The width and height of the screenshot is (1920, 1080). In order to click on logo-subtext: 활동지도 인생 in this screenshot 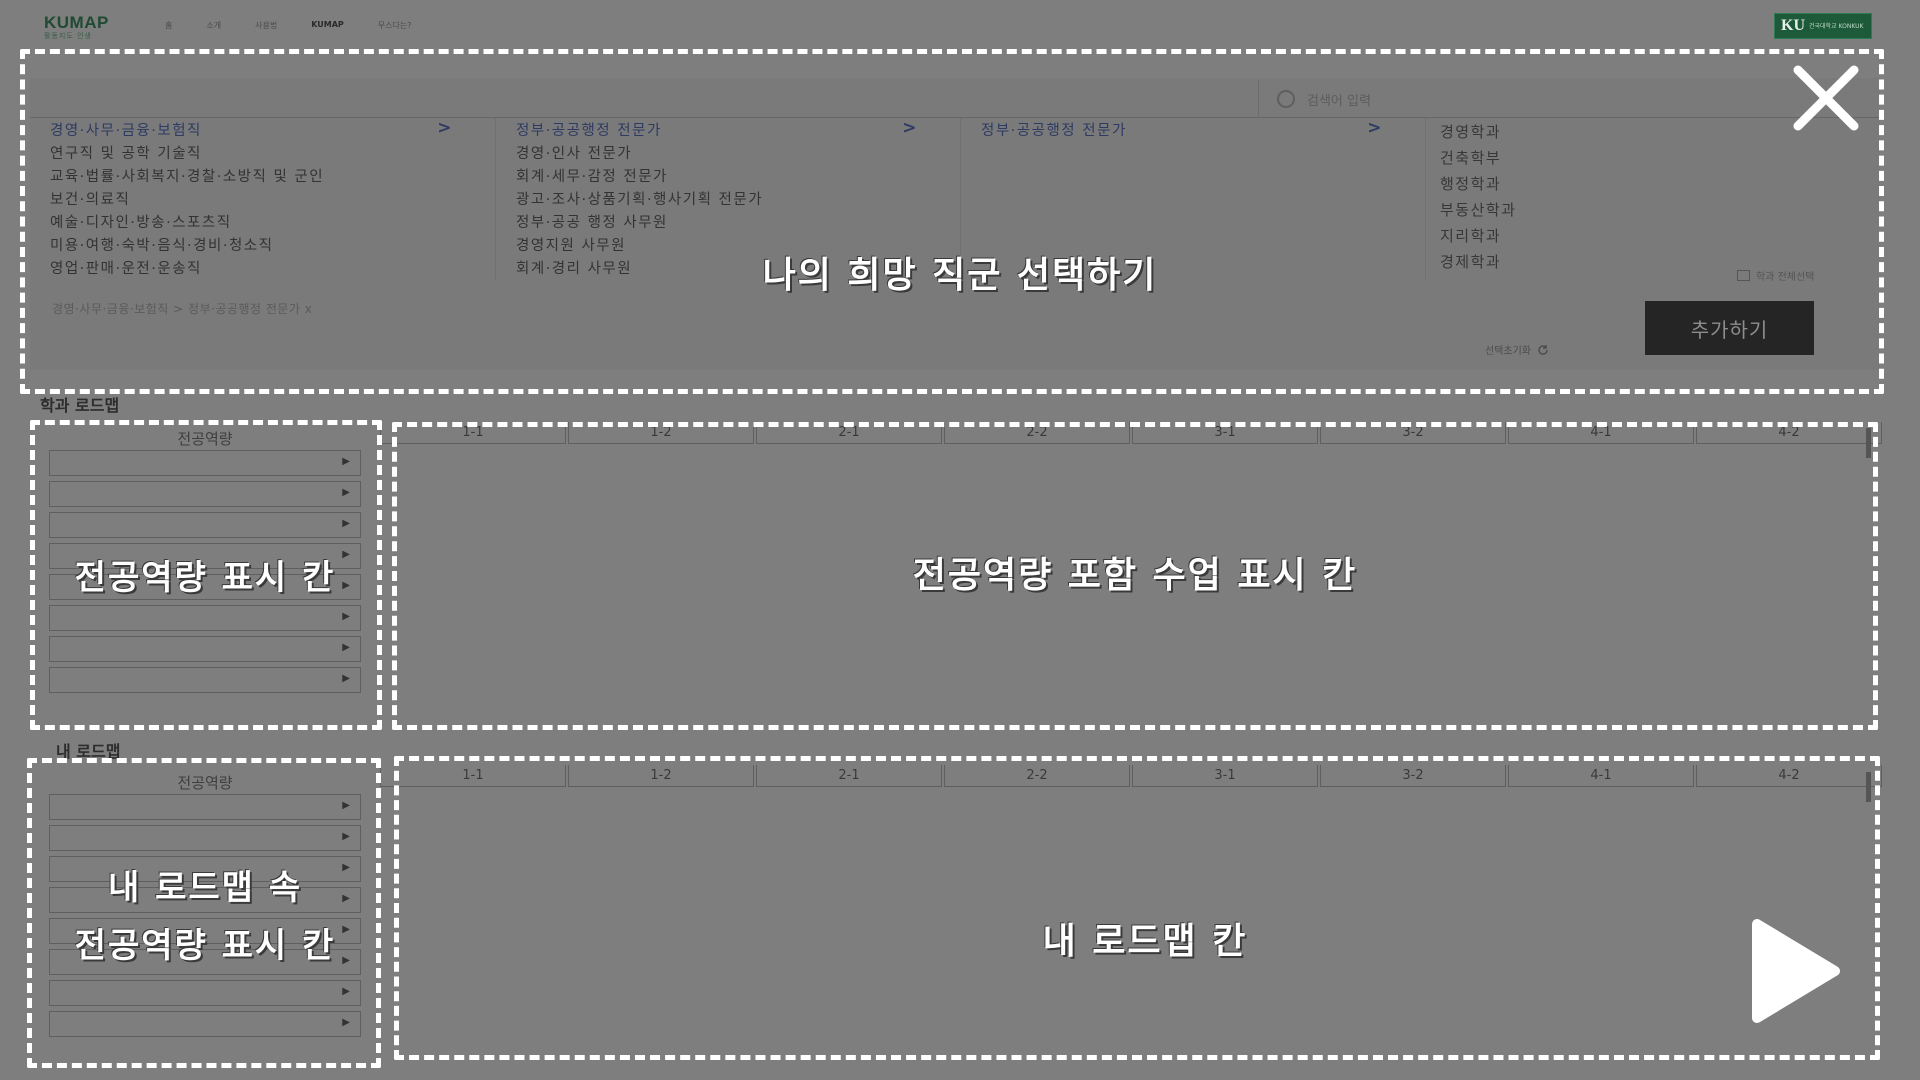, I will do `click(68, 36)`.